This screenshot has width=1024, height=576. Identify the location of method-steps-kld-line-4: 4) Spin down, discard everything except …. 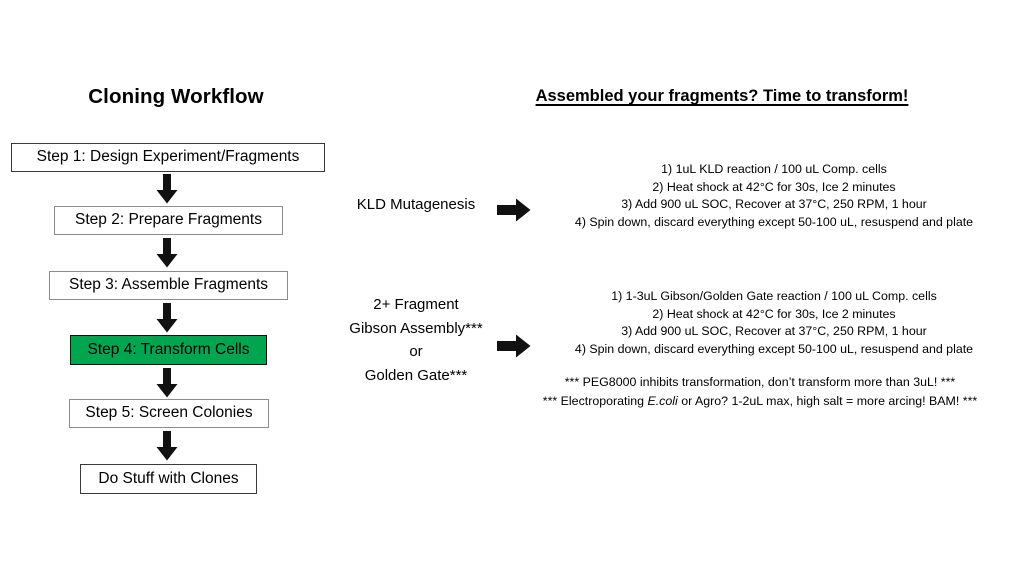
(774, 221).